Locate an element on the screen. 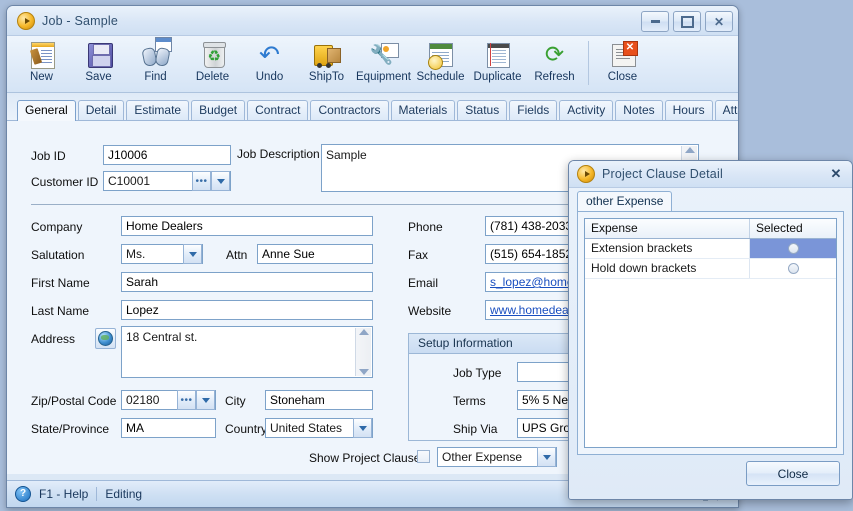 This screenshot has height=511, width=853. tab-contractors: Contractors is located at coordinates (349, 110).